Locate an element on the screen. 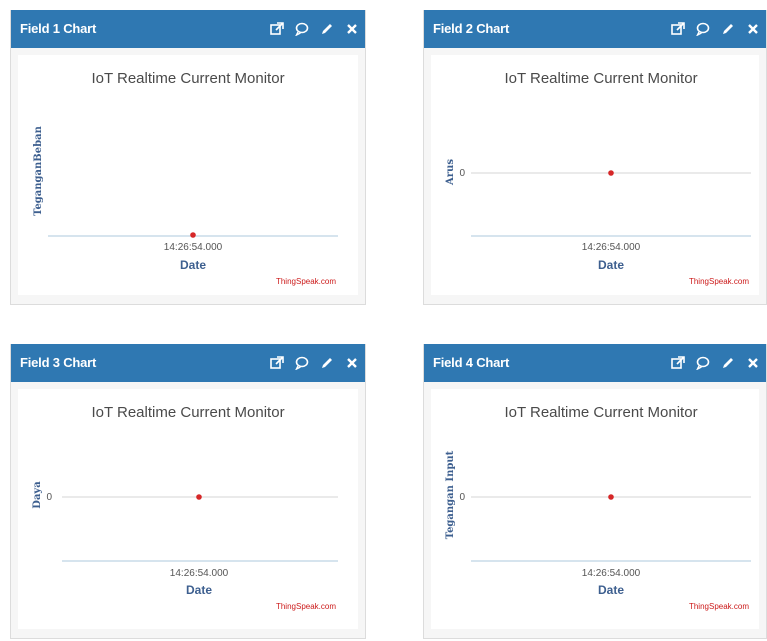 Image resolution: width=767 pixels, height=641 pixels. widget-header: Field 2 Chart is located at coordinates (595, 29).